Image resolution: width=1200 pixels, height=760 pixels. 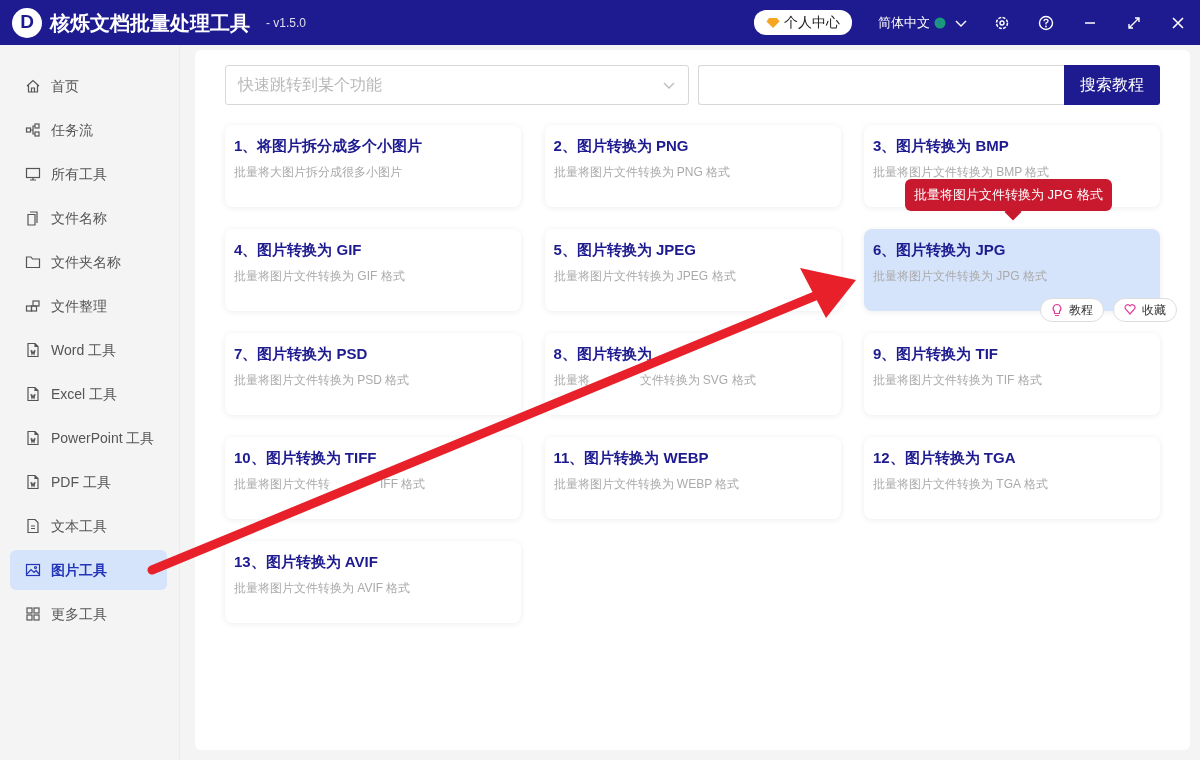 I want to click on sidebar-item: 首页, so click(x=88, y=86).